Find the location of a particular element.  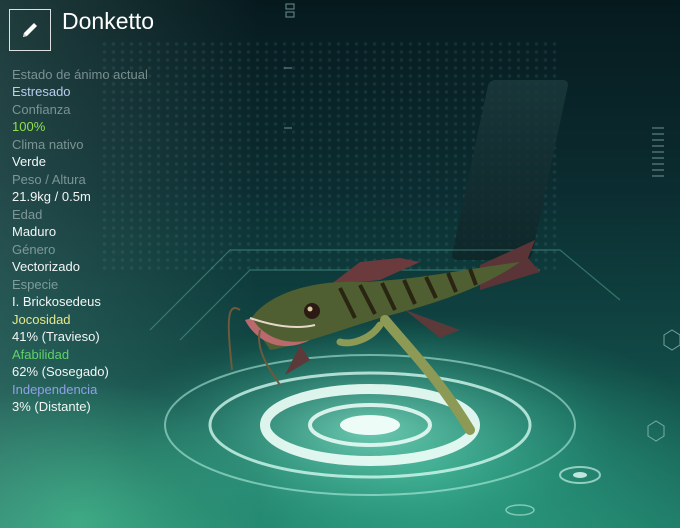

stat-gender: Género Vectorizado is located at coordinates (122, 258).